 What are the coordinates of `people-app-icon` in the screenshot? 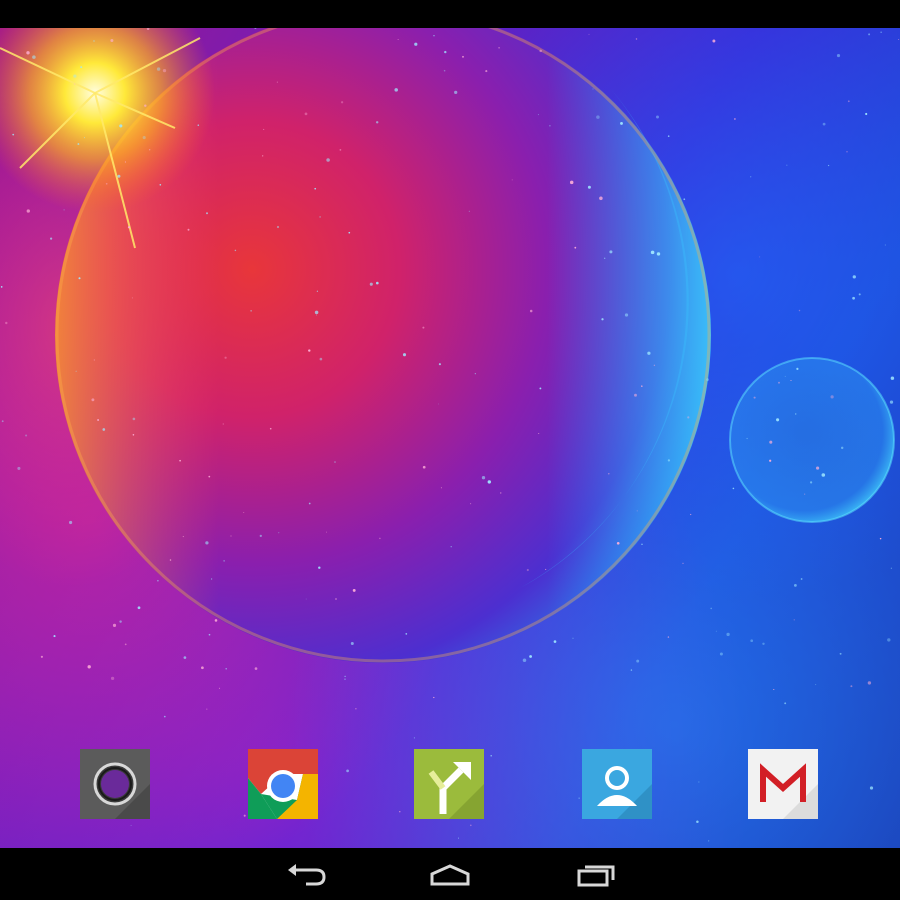 It's located at (617, 784).